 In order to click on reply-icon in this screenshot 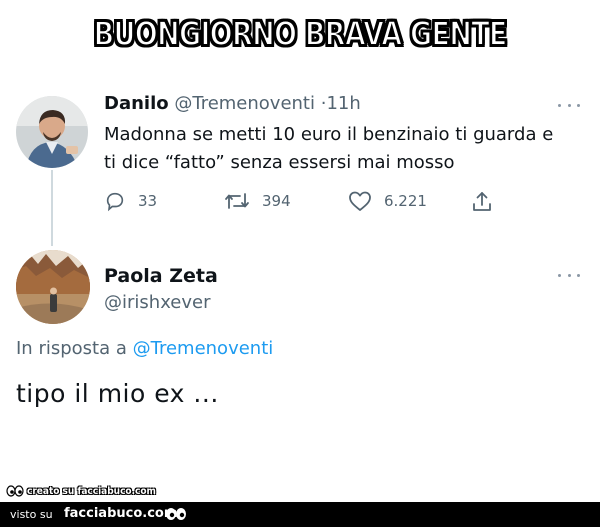, I will do `click(115, 202)`.